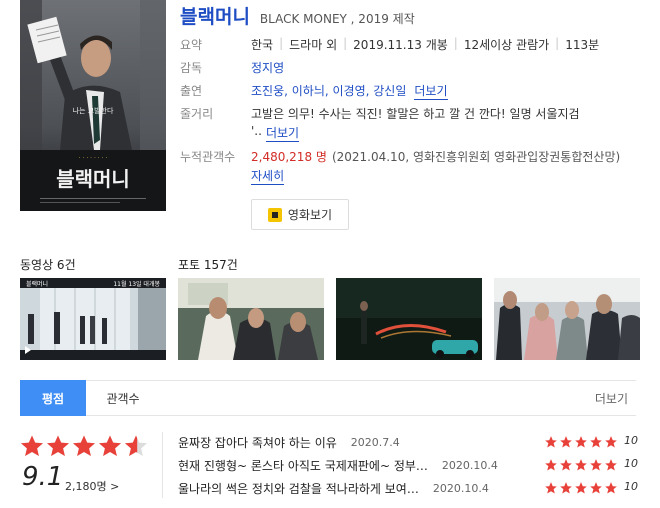 The image size is (660, 508). I want to click on country: 한국, so click(262, 45).